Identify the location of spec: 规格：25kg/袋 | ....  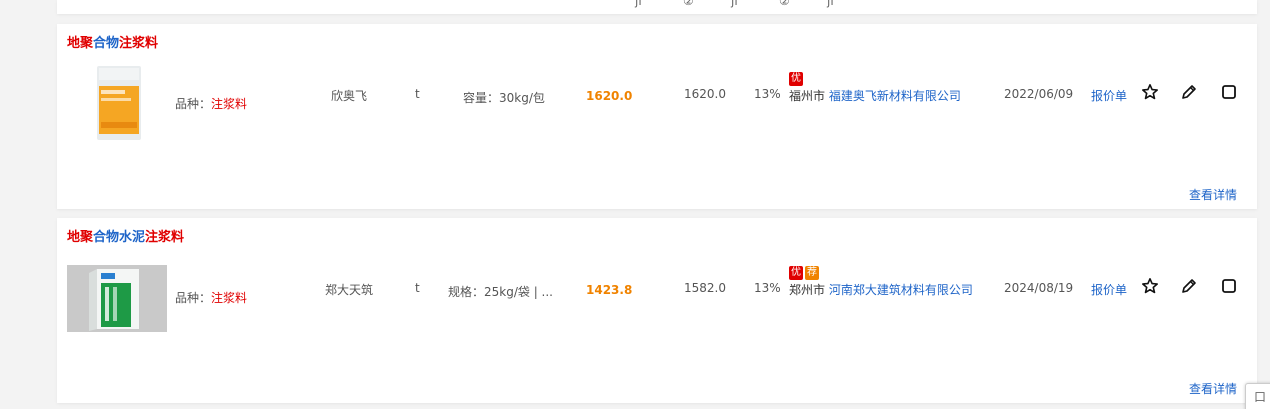
(500, 292).